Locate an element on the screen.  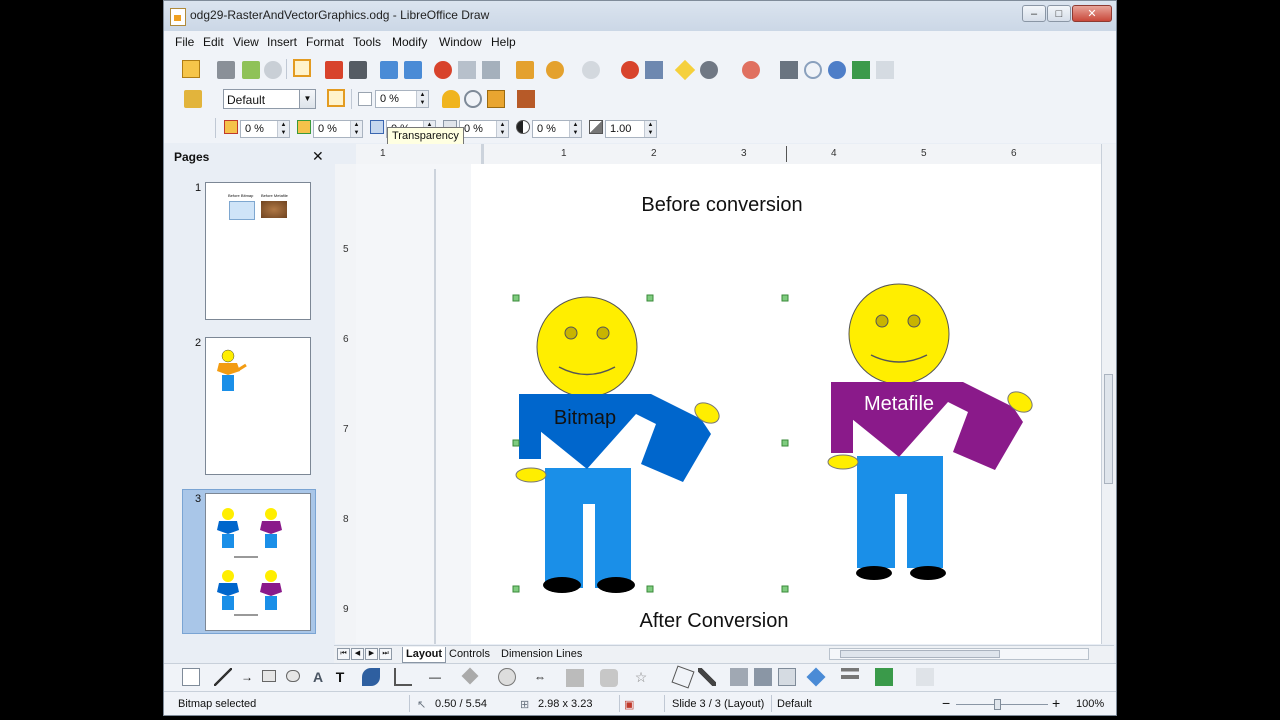
zoom-slider-thumb is located at coordinates (997, 704).